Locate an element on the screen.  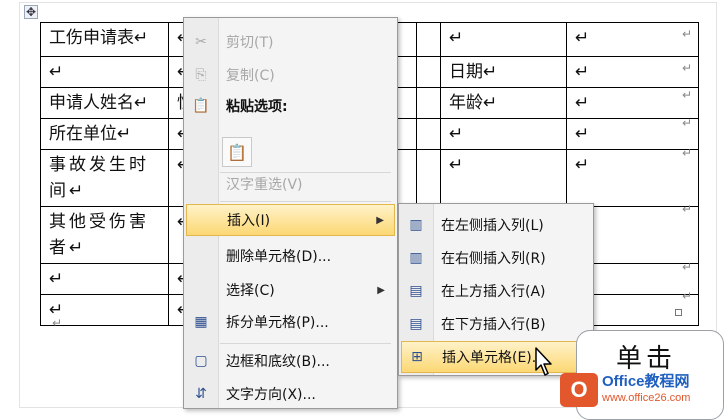
submenu-item-insert-row-below: ▤ 在下方插入行(B) is located at coordinates (496, 324).